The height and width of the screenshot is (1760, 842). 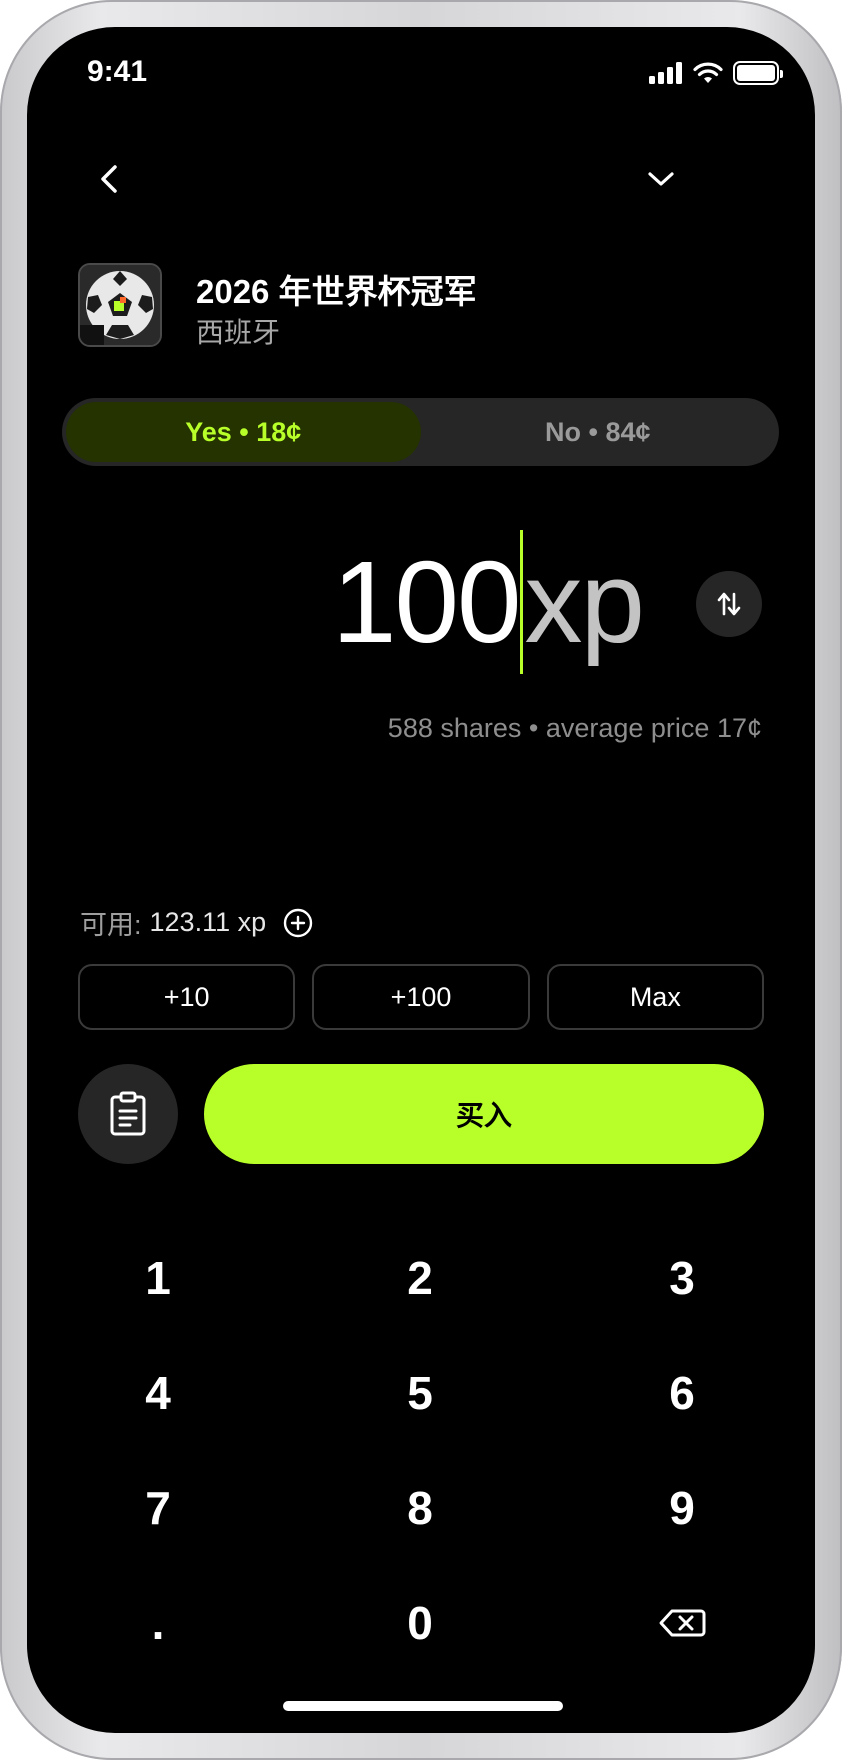 What do you see at coordinates (758, 73) in the screenshot?
I see `battery-icon` at bounding box center [758, 73].